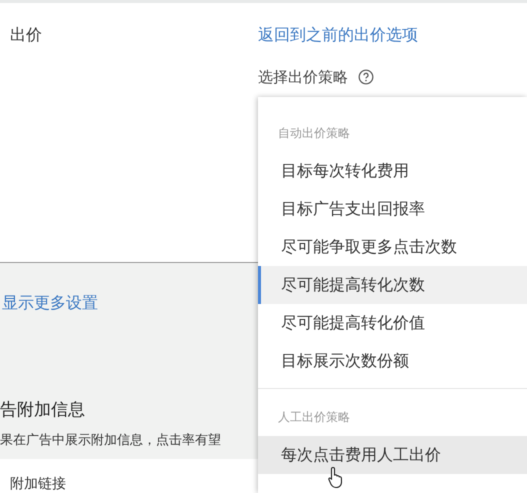  Describe the element at coordinates (42, 410) in the screenshot. I see `section-title: 告附加信息` at that location.